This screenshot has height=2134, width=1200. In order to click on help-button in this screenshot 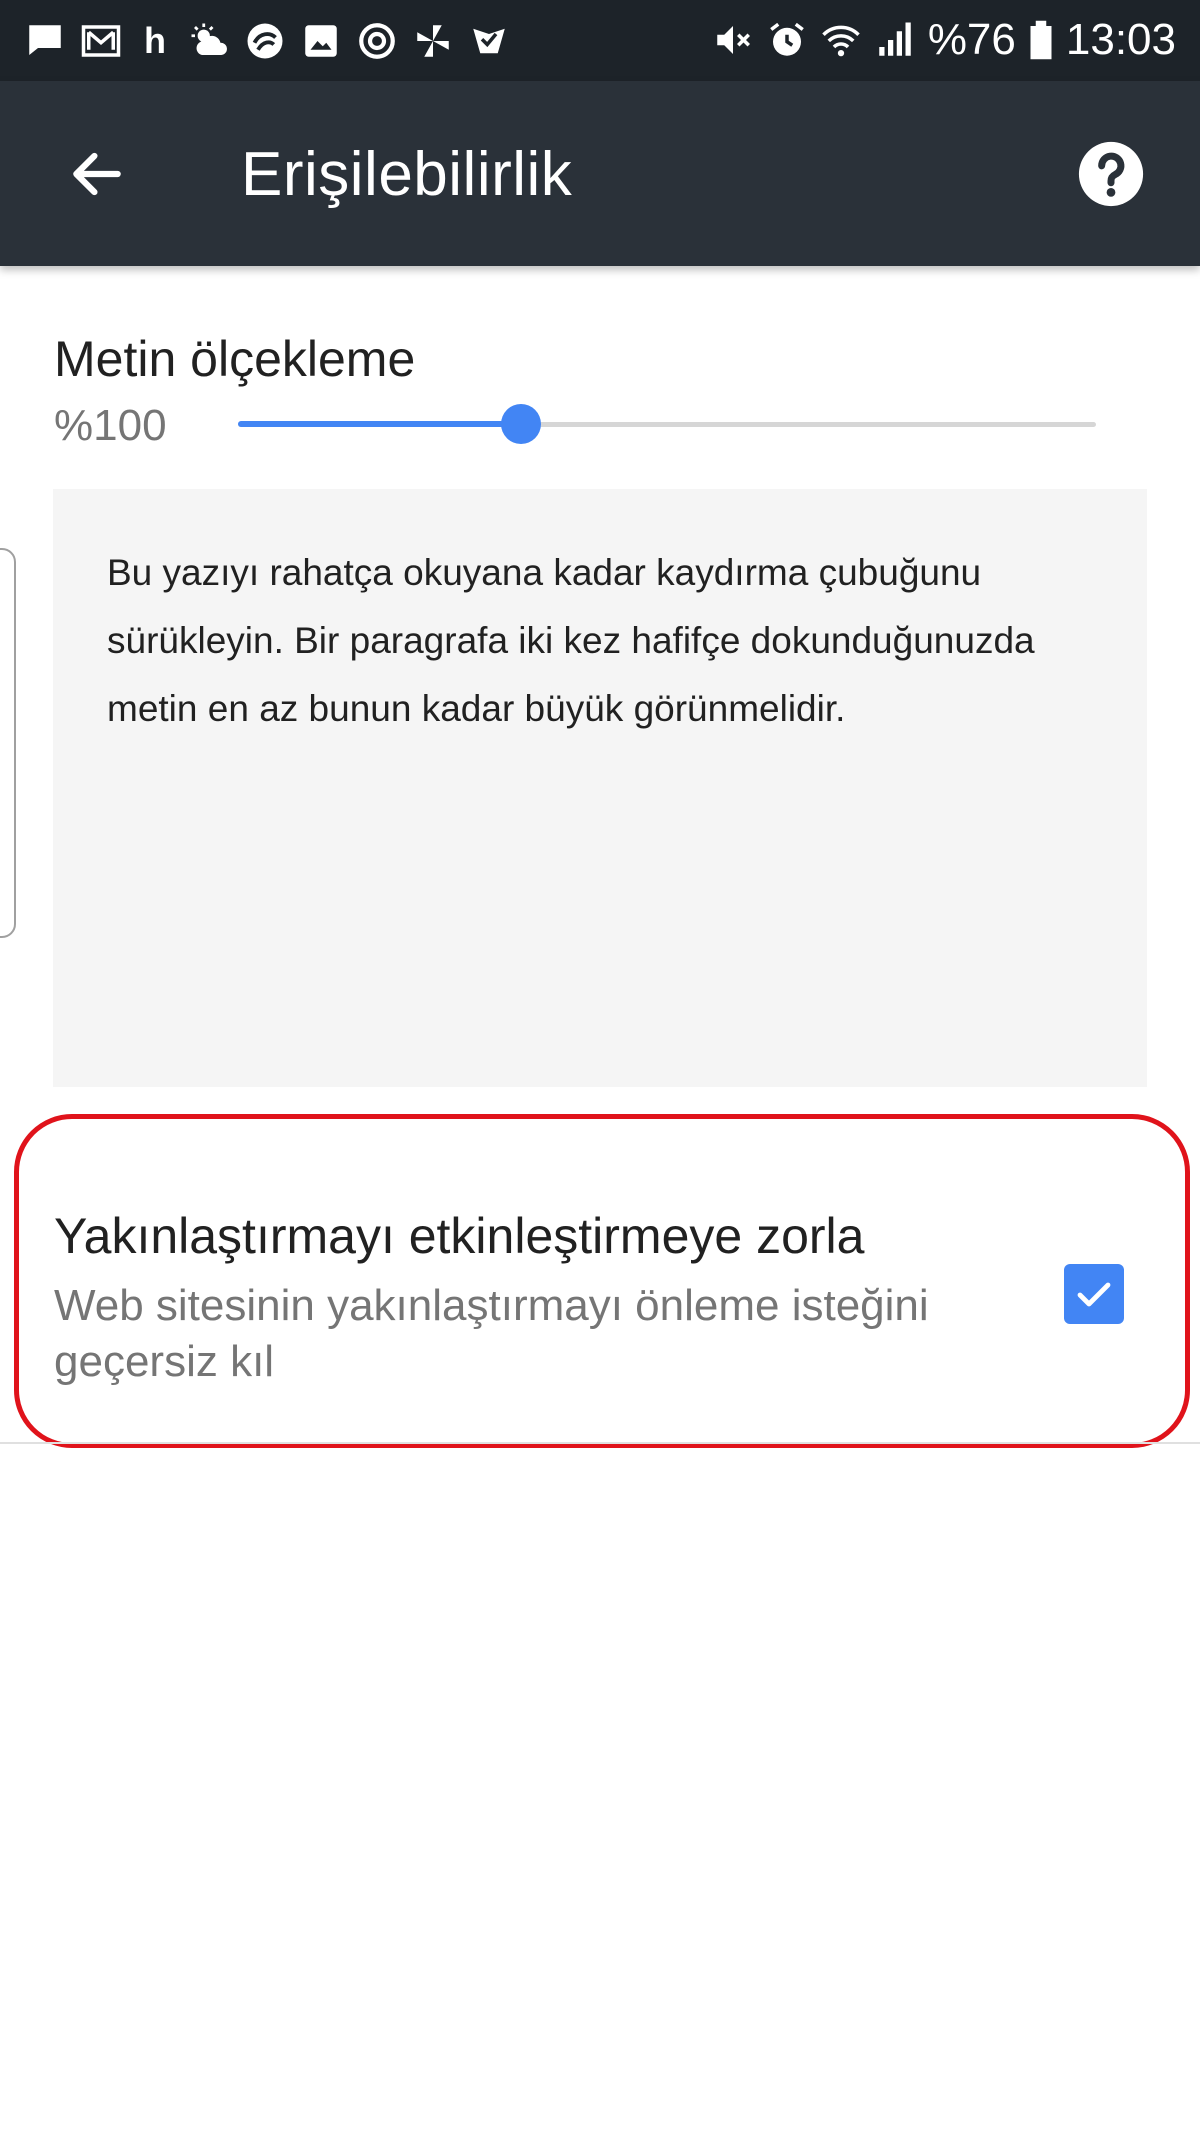, I will do `click(1111, 174)`.